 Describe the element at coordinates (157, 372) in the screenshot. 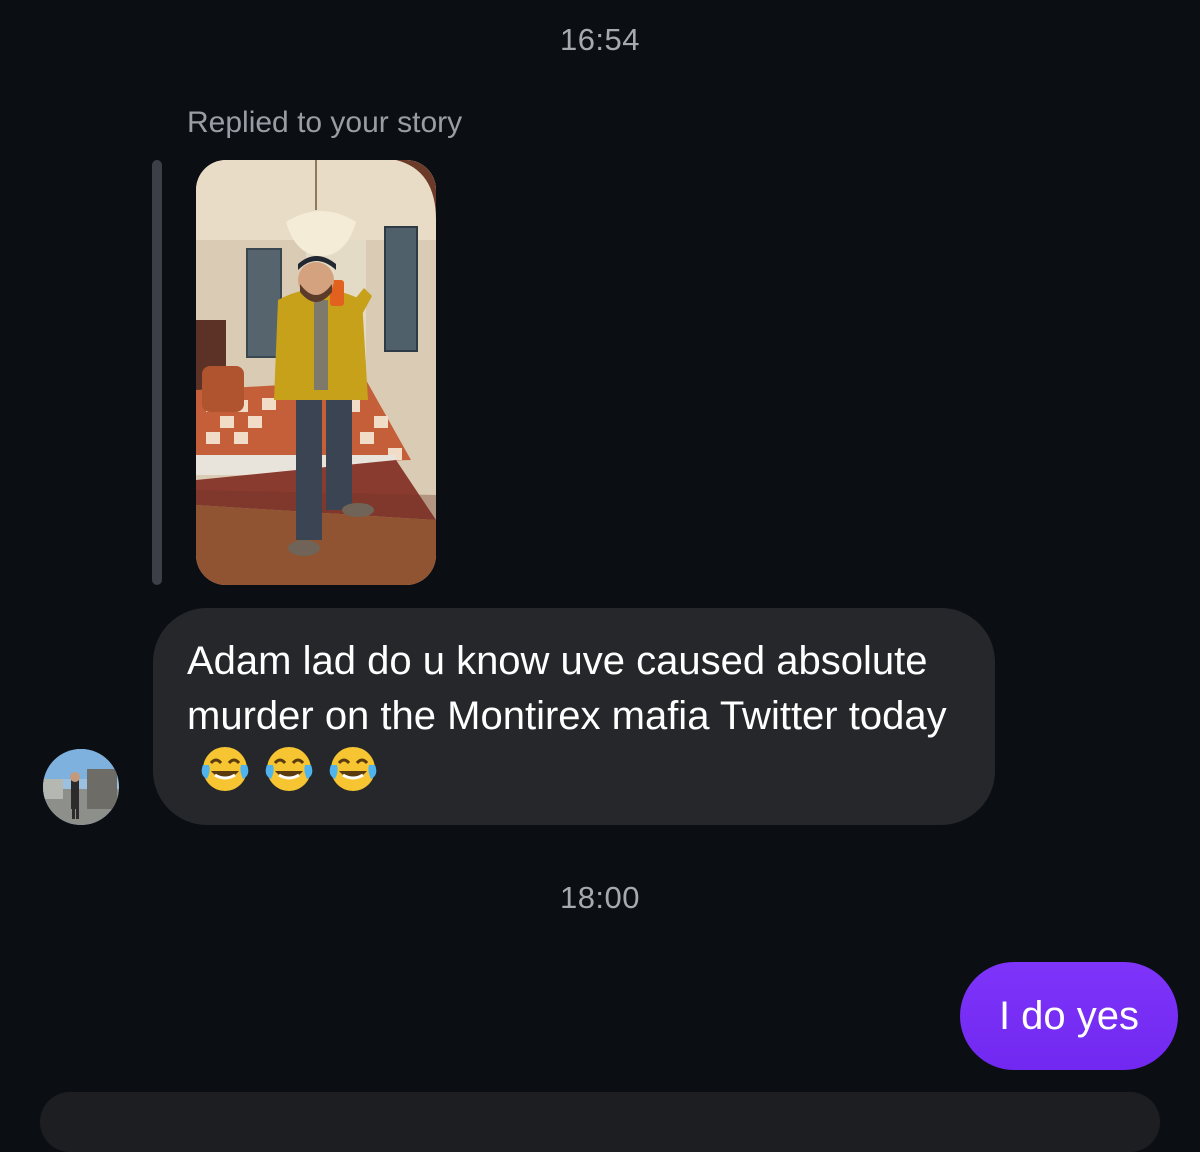

I see `reply-indicator-bar` at that location.